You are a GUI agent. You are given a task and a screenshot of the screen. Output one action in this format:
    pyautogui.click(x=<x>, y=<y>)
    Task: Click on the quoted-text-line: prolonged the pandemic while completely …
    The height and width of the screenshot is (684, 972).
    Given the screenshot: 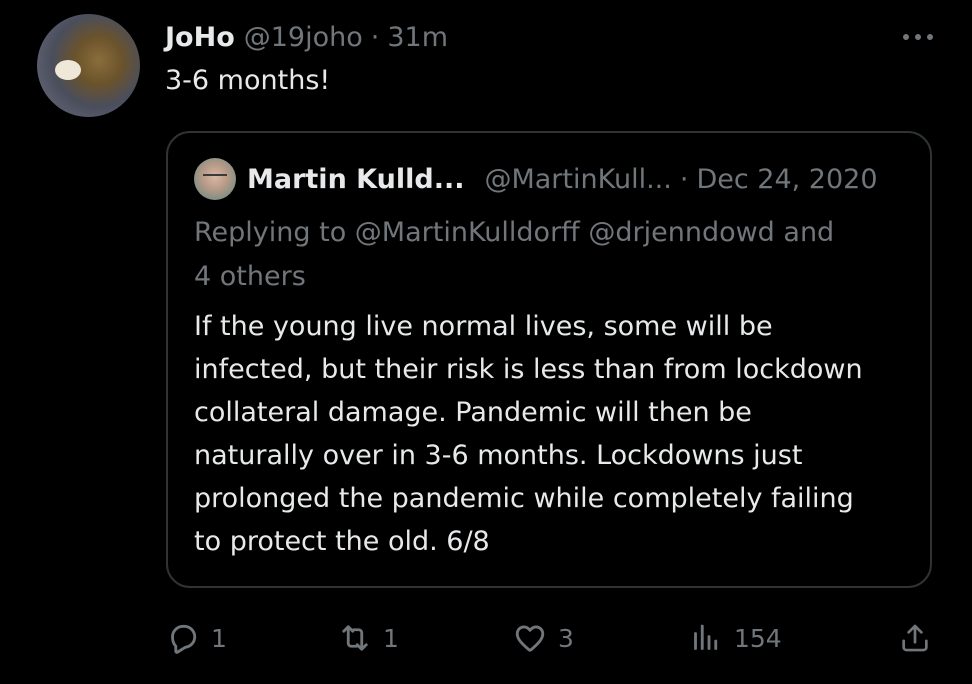 What is the action you would take?
    pyautogui.click(x=524, y=498)
    